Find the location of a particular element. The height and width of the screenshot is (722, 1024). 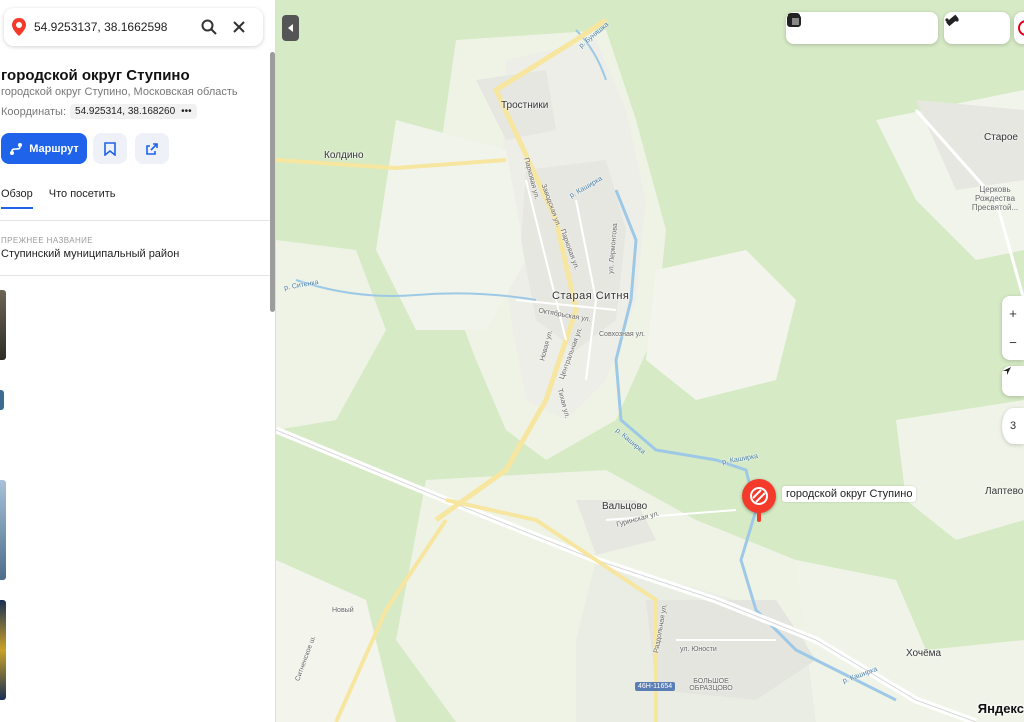

layer-panorama-button is located at coordinates (817, 28).